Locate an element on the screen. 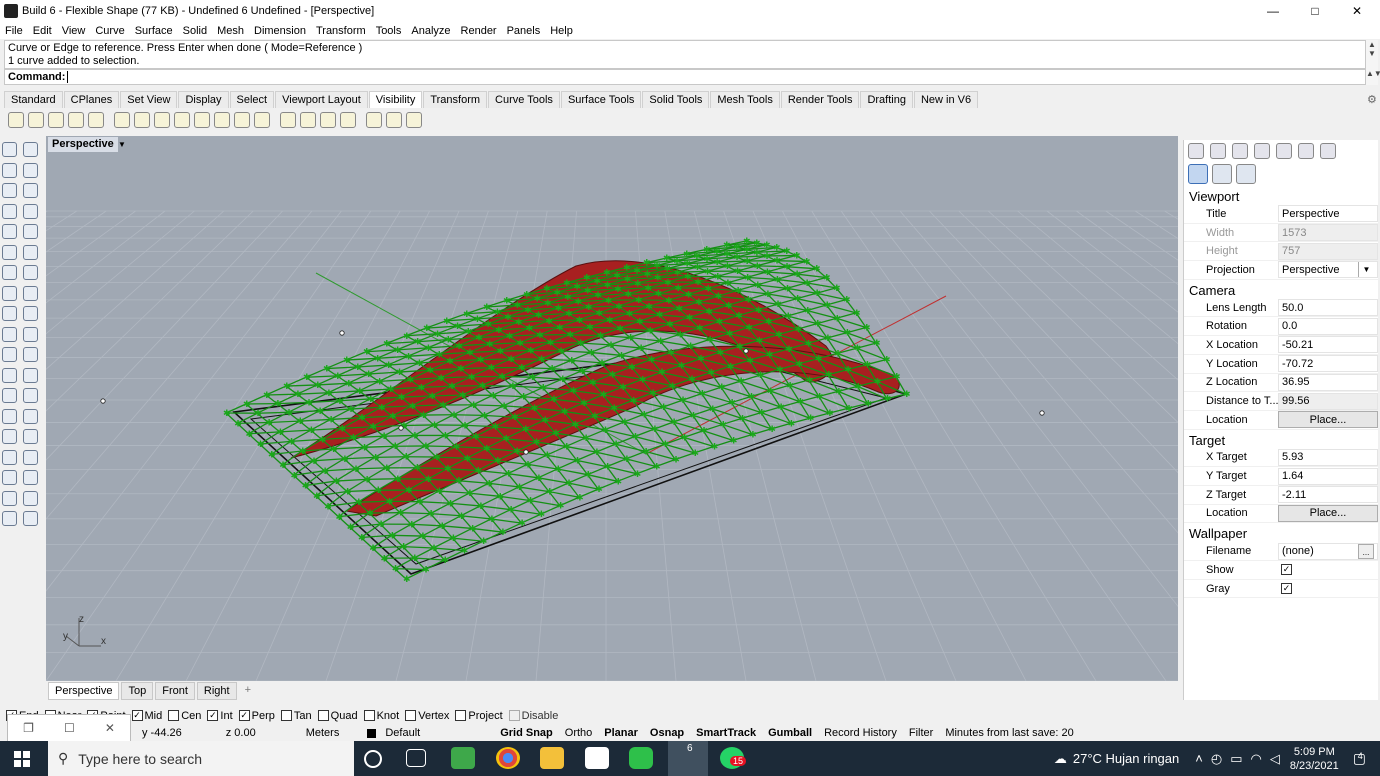 The width and height of the screenshot is (1380, 776). y-location-field: -70.72 is located at coordinates (1328, 364).